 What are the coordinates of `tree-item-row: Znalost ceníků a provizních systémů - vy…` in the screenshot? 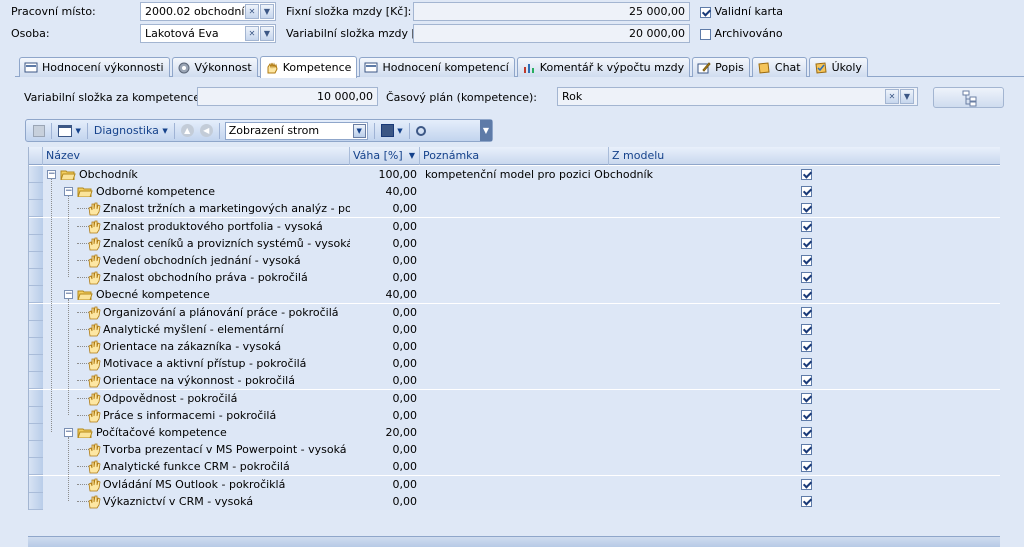 It's located at (515, 243).